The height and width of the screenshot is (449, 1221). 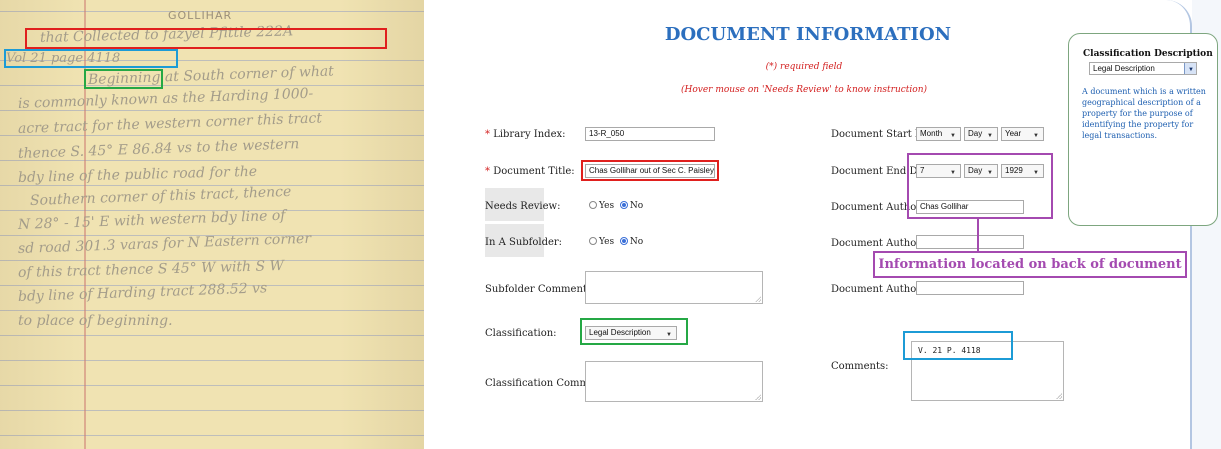 What do you see at coordinates (674, 381) in the screenshot?
I see `classification-comments-textarea` at bounding box center [674, 381].